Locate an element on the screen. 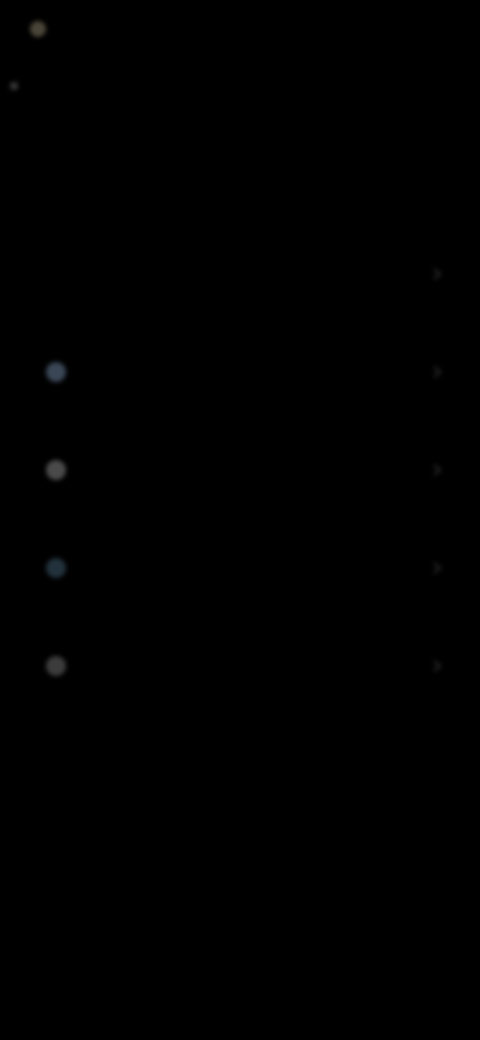 Image resolution: width=480 pixels, height=1040 pixels. page-subtitle-top is located at coordinates (240, 85).